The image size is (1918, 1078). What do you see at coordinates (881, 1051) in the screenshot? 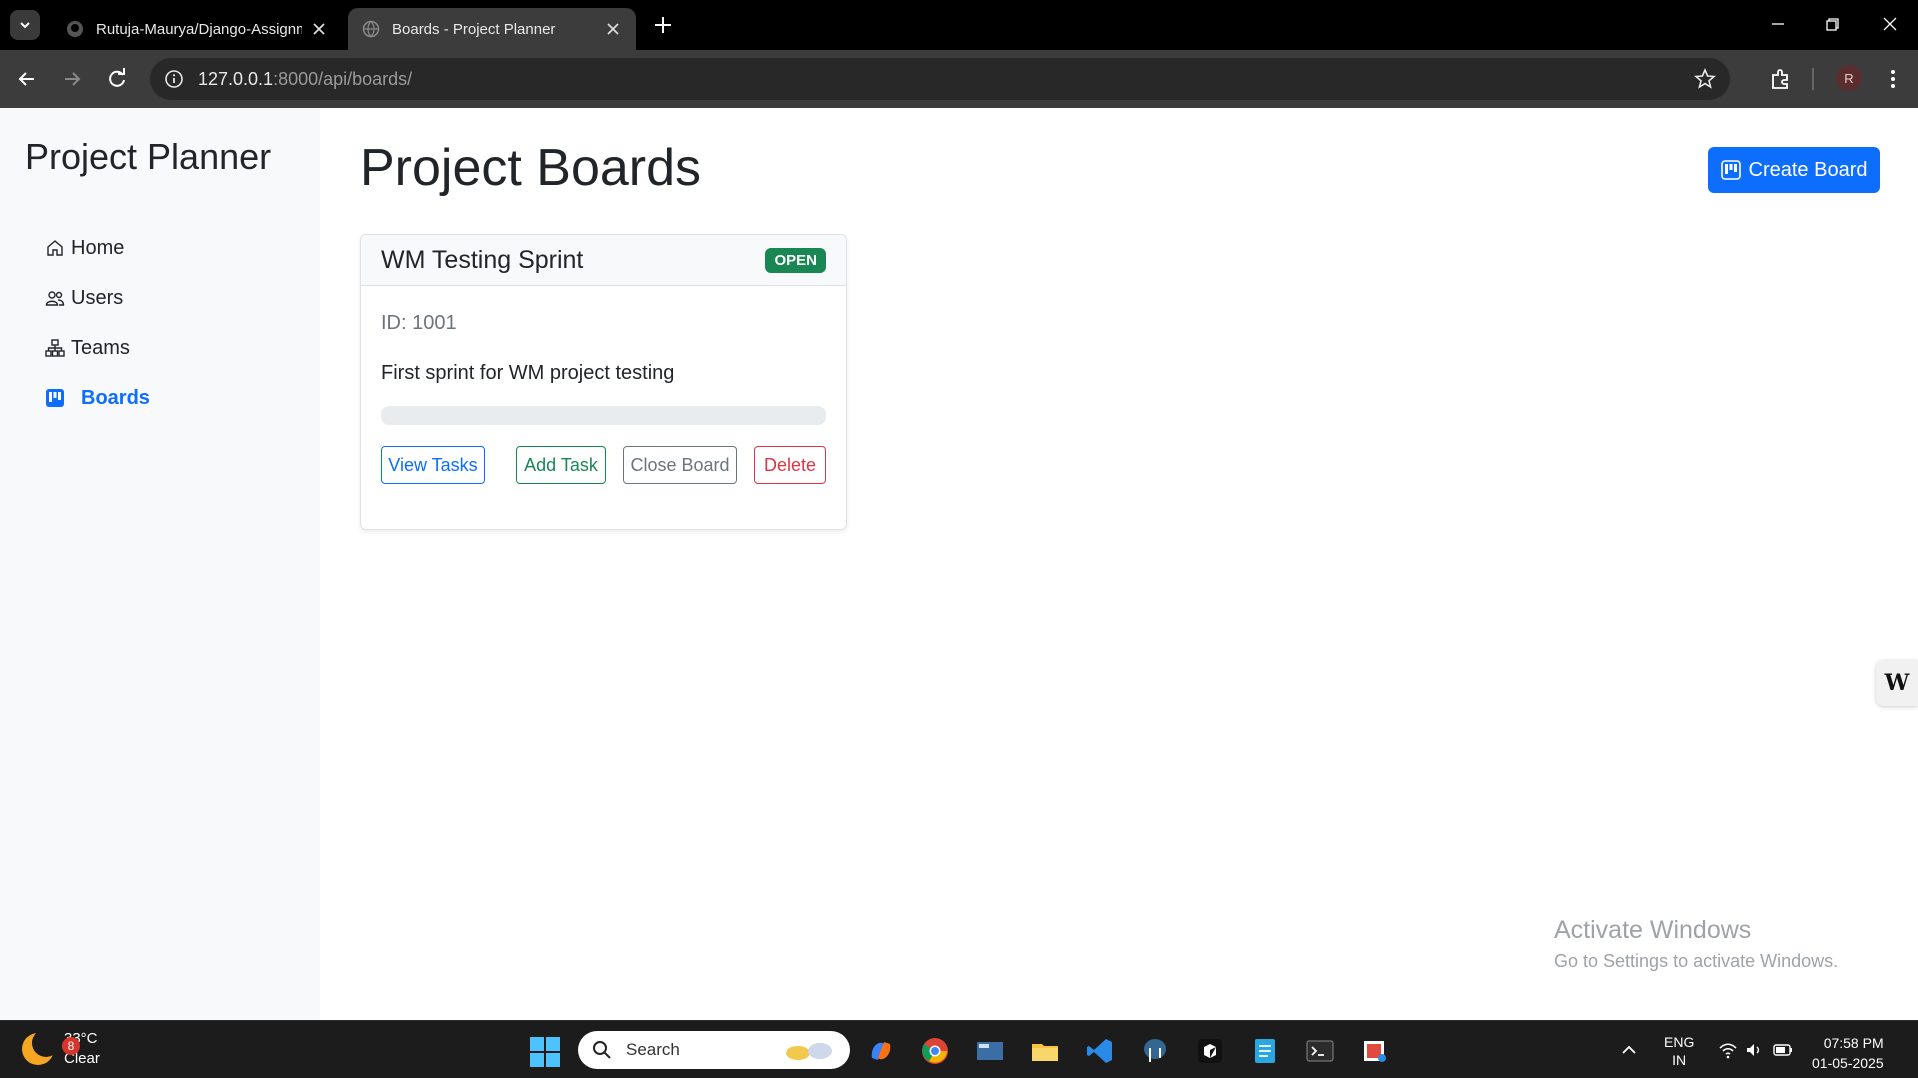
I see `copilot-icon` at bounding box center [881, 1051].